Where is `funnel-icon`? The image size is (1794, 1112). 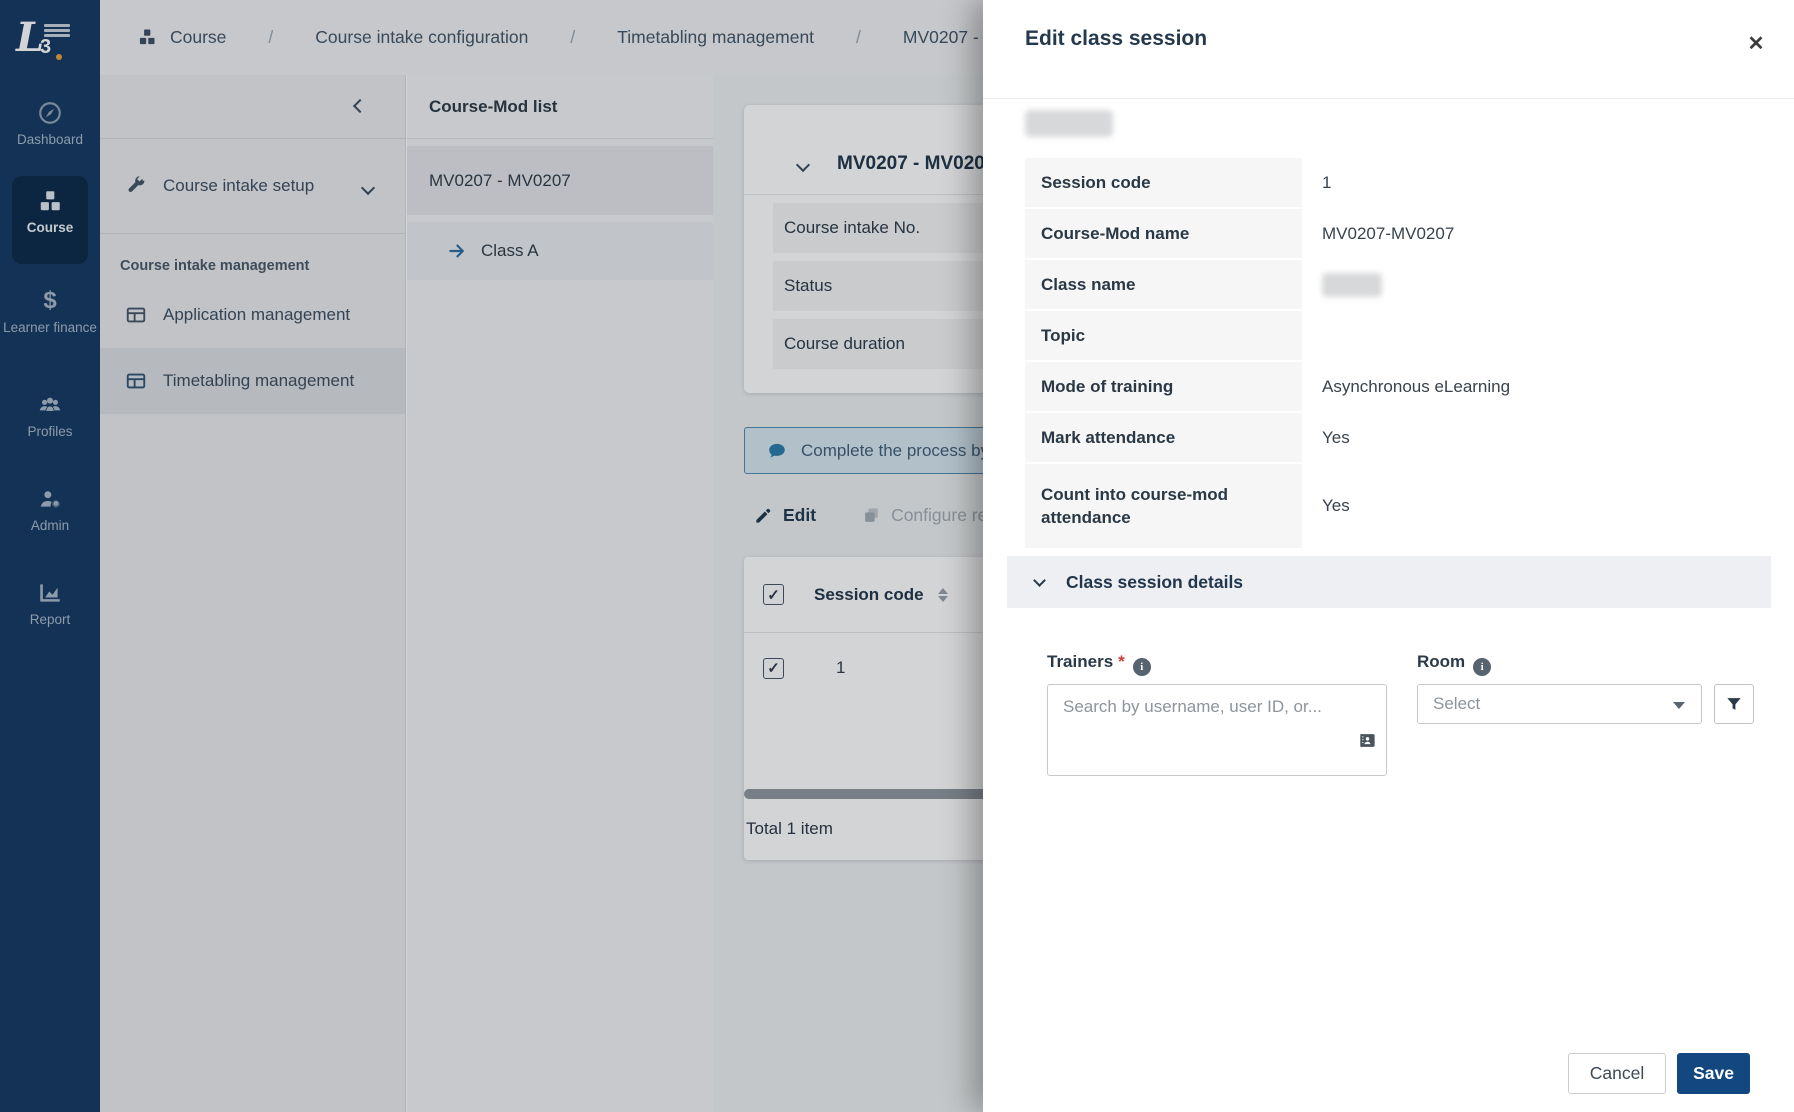
funnel-icon is located at coordinates (1734, 704).